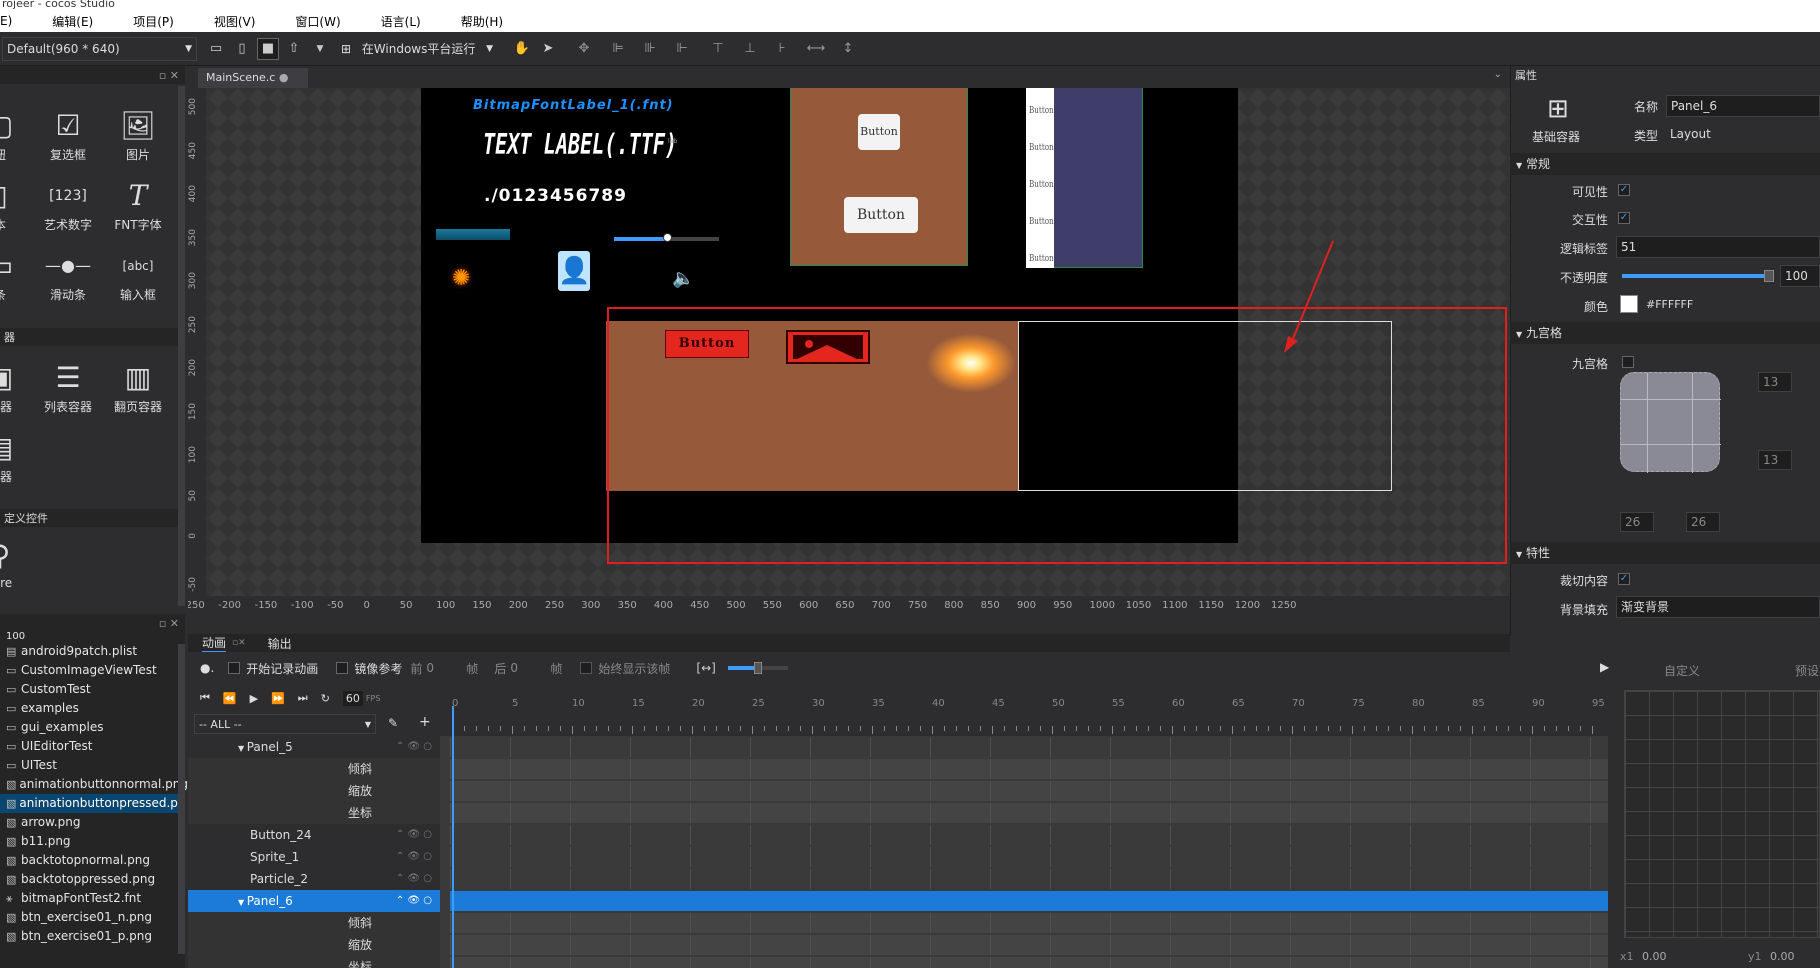  Describe the element at coordinates (314, 879) in the screenshot. I see `timeline-row-label: Particle_2 ⌃ 👁 ○` at that location.